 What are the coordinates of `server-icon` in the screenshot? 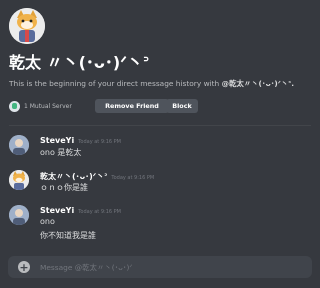 It's located at (14, 106).